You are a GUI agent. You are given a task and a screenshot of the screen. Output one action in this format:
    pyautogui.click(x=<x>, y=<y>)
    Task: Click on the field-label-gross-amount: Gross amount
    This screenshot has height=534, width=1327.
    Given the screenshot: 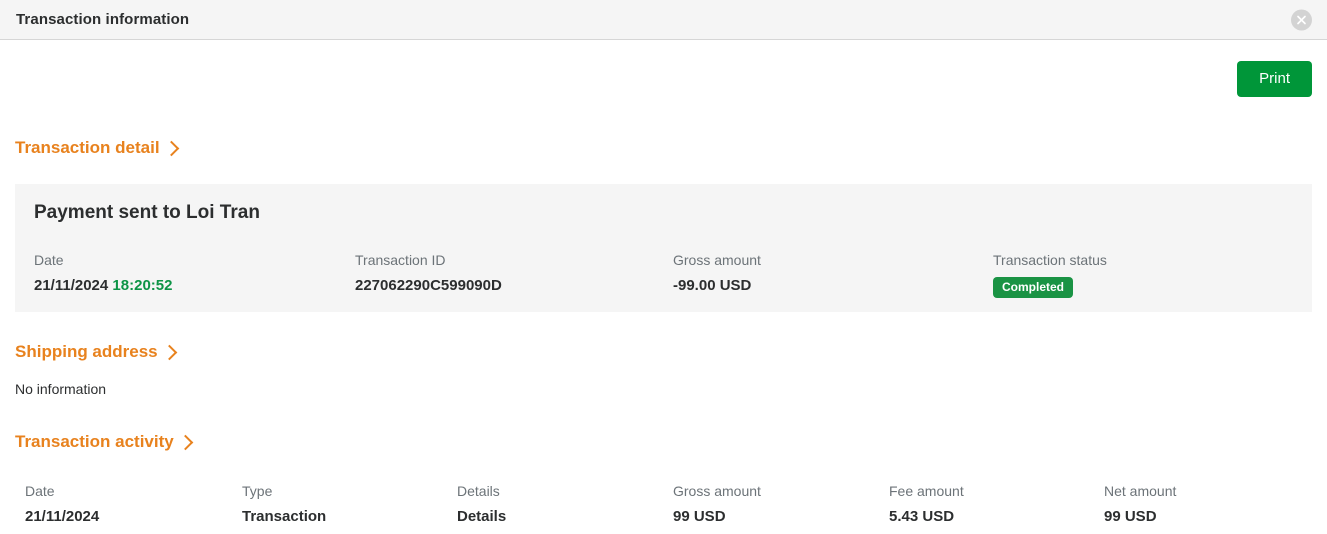 What is the action you would take?
    pyautogui.click(x=717, y=260)
    